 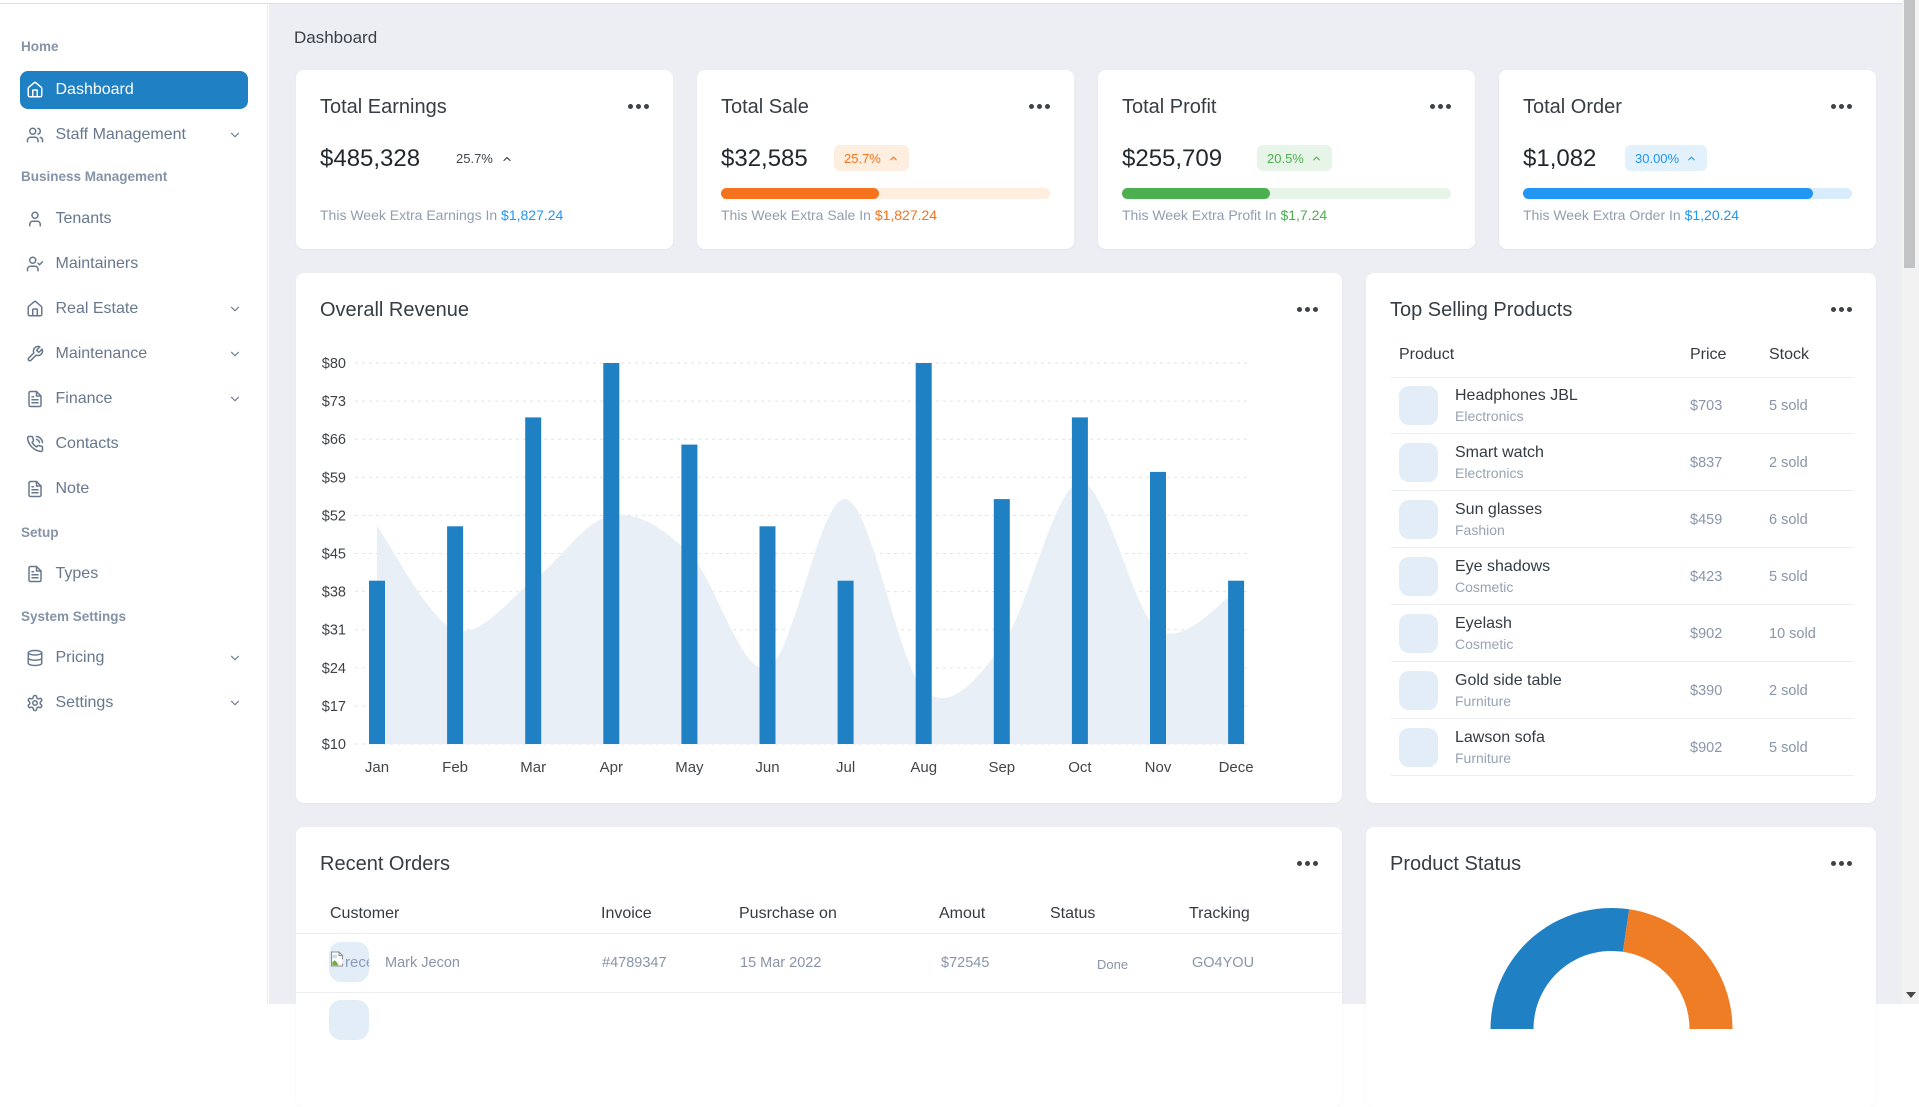 I want to click on svg-text: Nov, so click(x=1158, y=767).